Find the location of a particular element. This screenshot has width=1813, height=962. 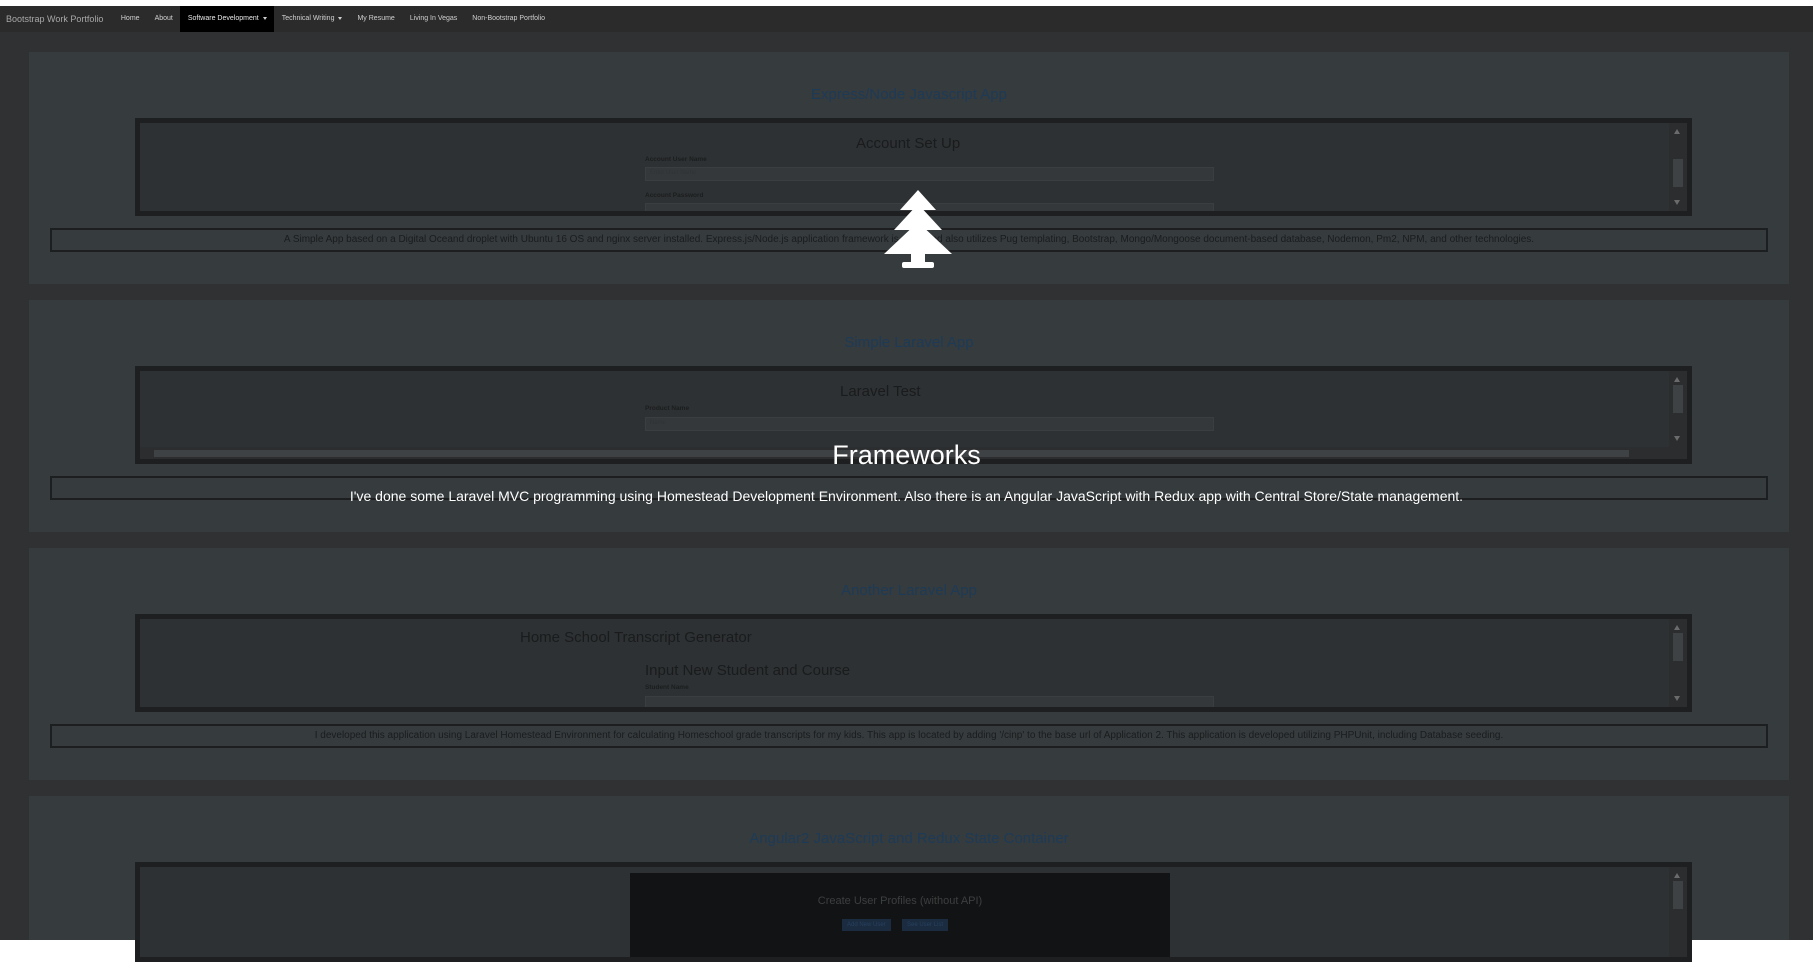

section-title: Express/Node Javascript App is located at coordinates (909, 94).